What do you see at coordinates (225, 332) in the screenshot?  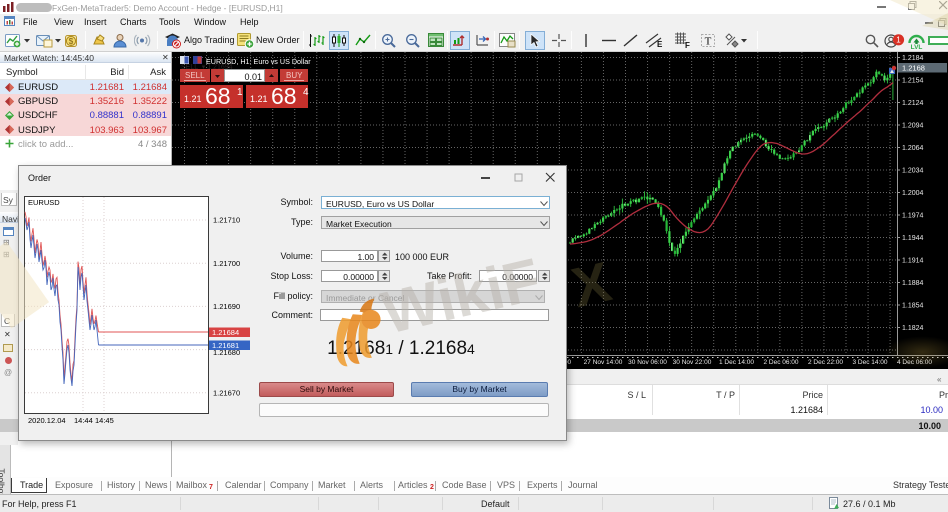 I see `svg-text: 1.21684` at bounding box center [225, 332].